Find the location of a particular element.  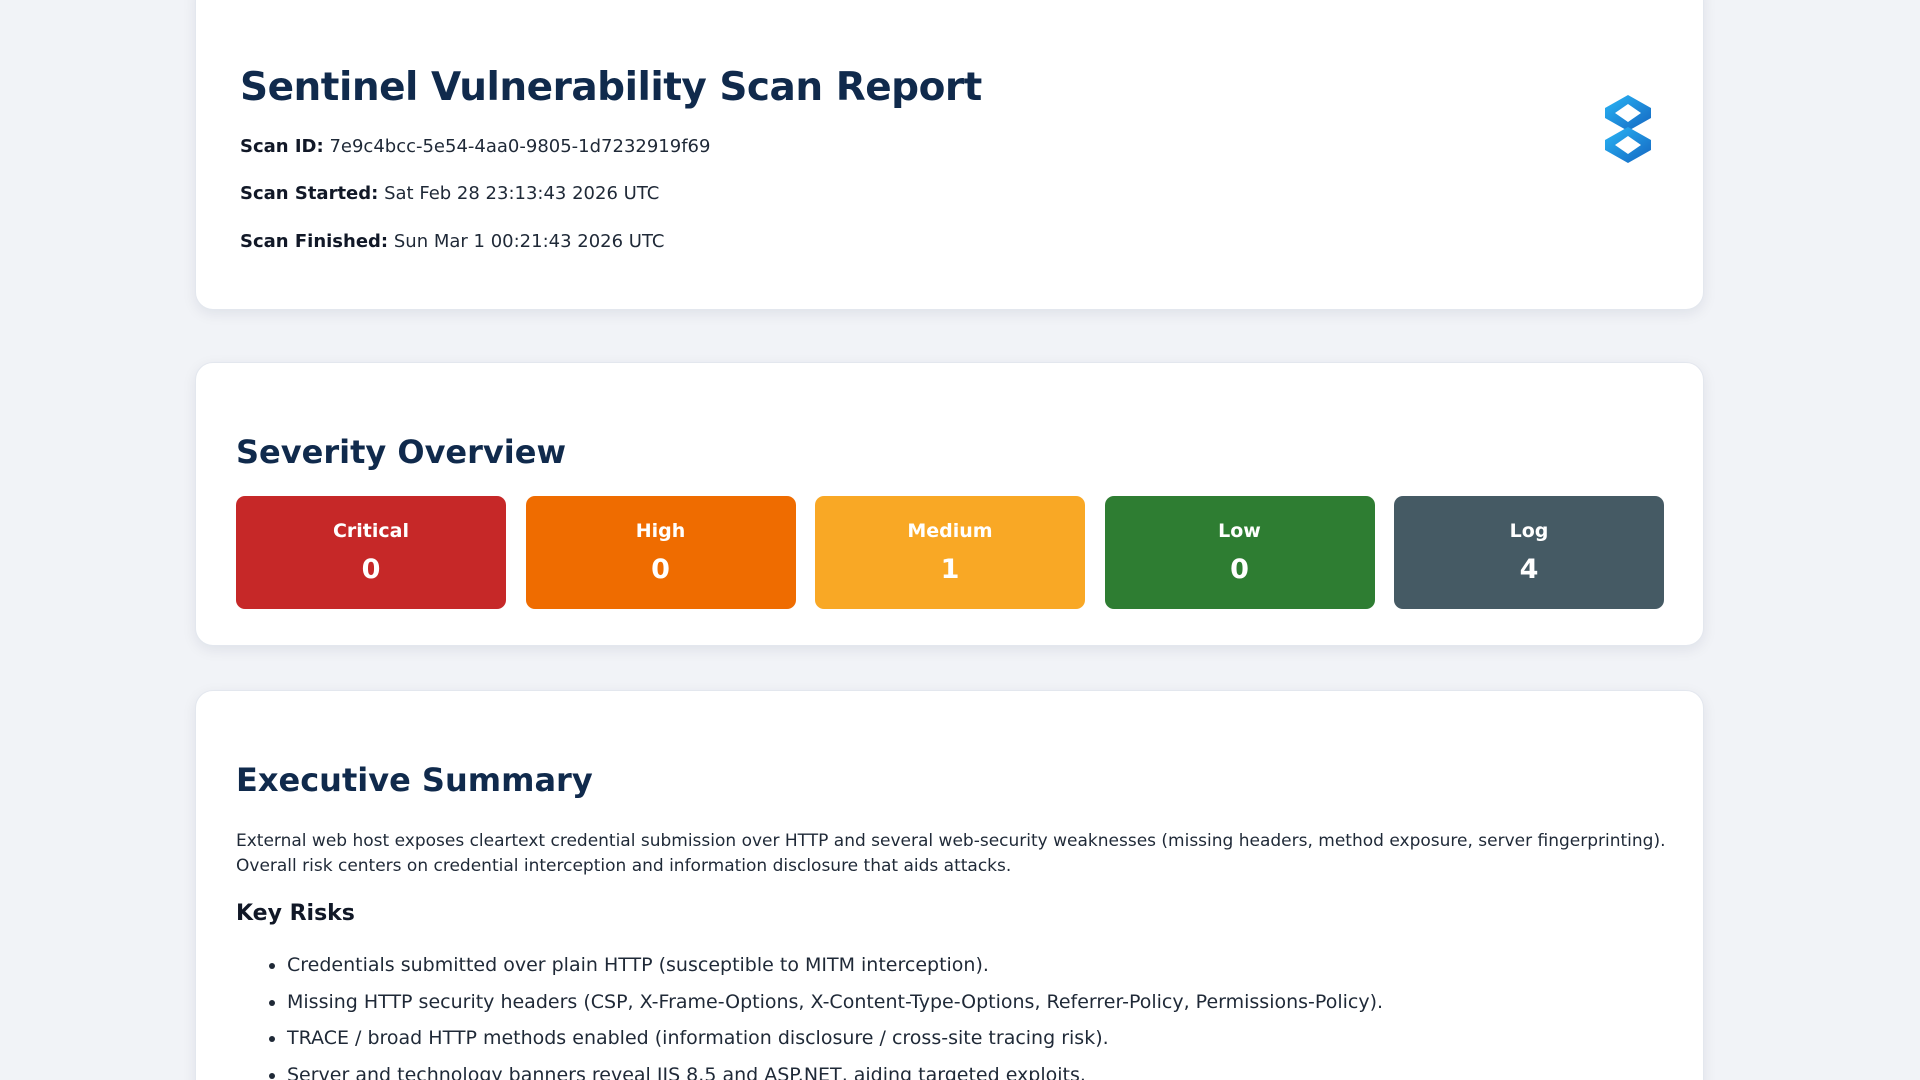

scan-finished-value: Sun Mar 1 00:21:43 2026 UTC is located at coordinates (529, 241).